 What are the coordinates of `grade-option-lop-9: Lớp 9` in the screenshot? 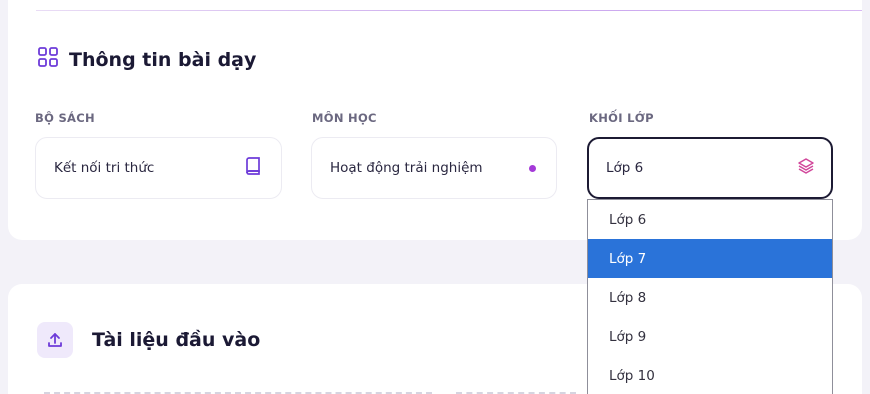 It's located at (710, 336).